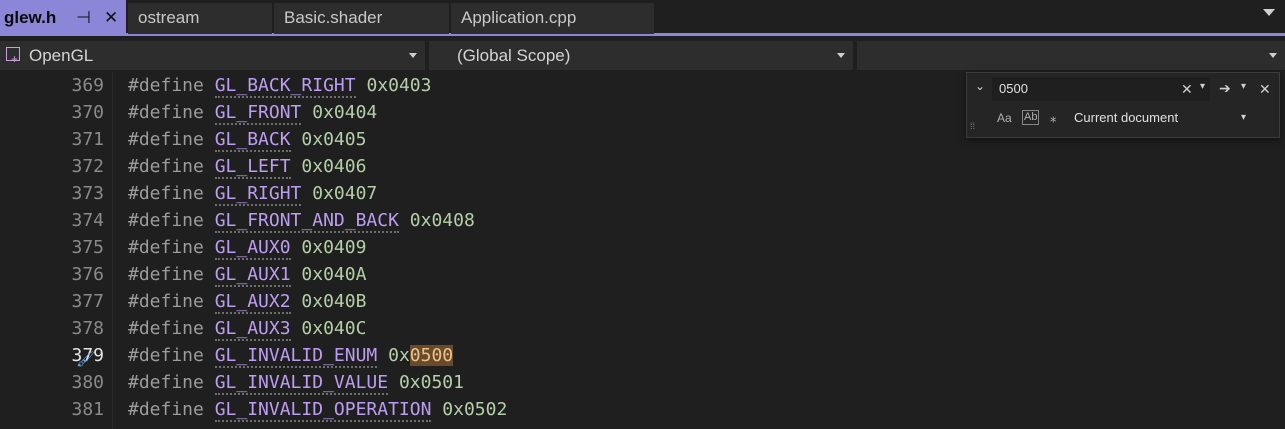  I want to click on code-text: #define GL_RIGHT 0x0407, so click(252, 193).